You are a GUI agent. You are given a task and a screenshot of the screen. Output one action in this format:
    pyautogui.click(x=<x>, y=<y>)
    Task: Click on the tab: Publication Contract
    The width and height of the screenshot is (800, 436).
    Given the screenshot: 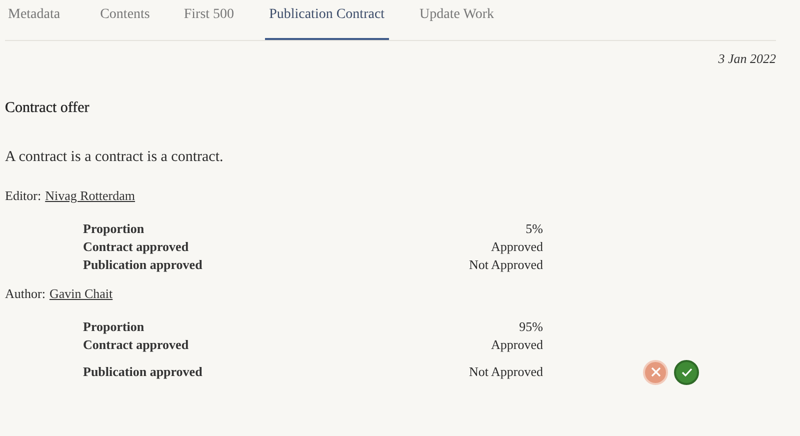 What is the action you would take?
    pyautogui.click(x=327, y=20)
    